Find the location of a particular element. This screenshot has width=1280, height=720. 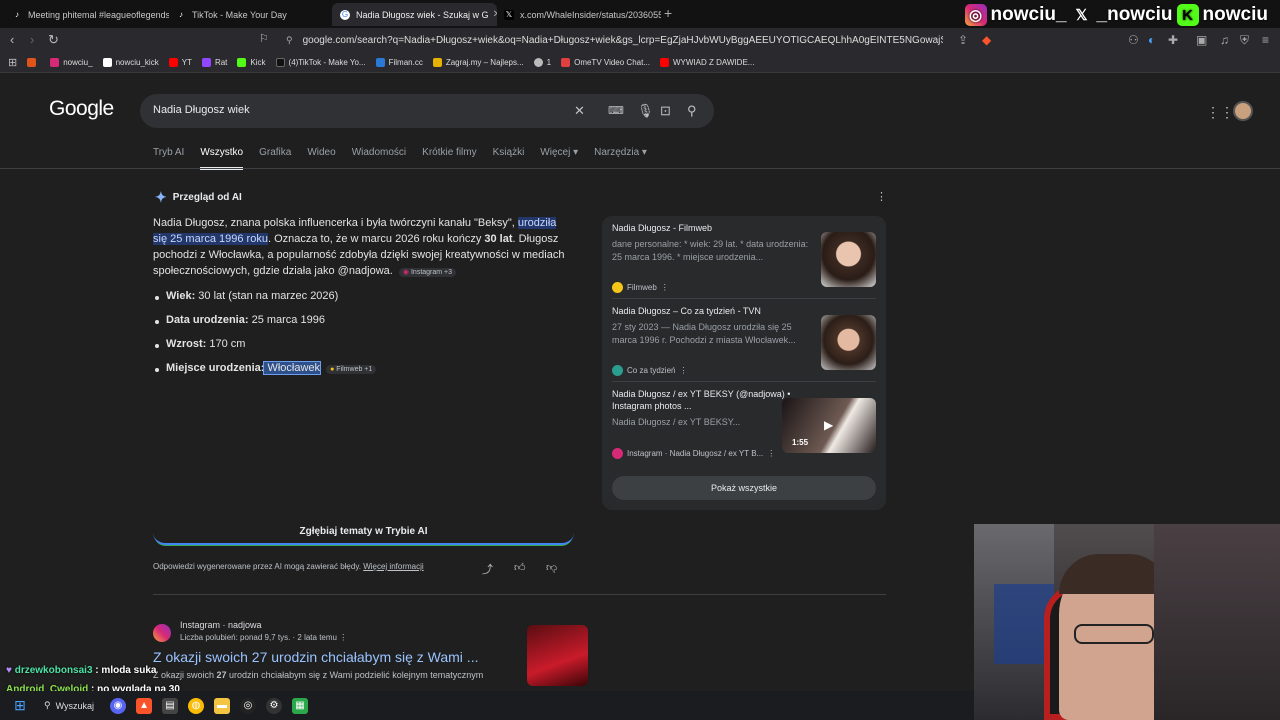

filter-tools: Narzędzia ▾ is located at coordinates (620, 158).